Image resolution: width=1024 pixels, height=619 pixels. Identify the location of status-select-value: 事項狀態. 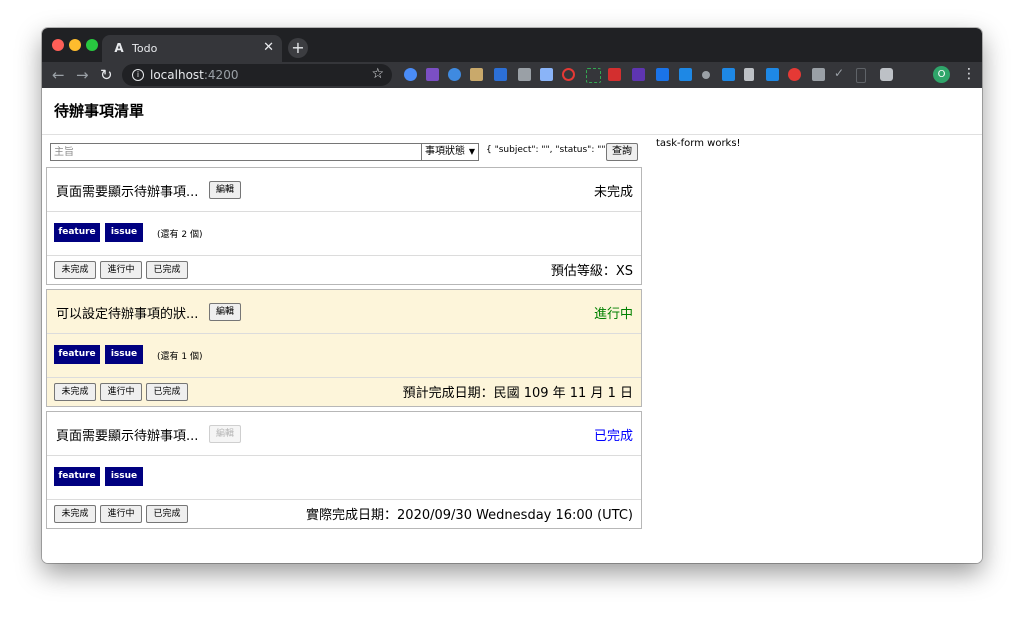
(445, 151).